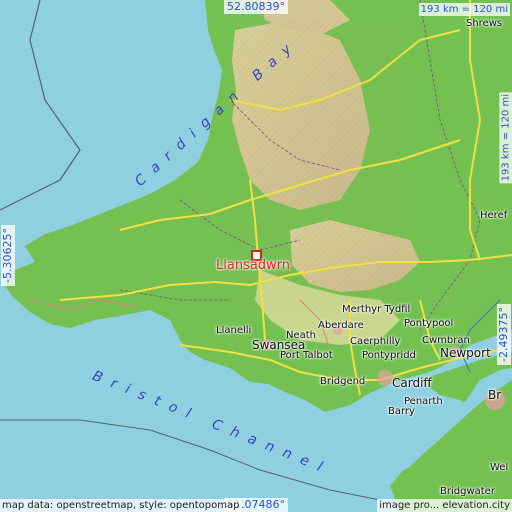  I want to click on coord-west: -5.30625°, so click(8, 255).